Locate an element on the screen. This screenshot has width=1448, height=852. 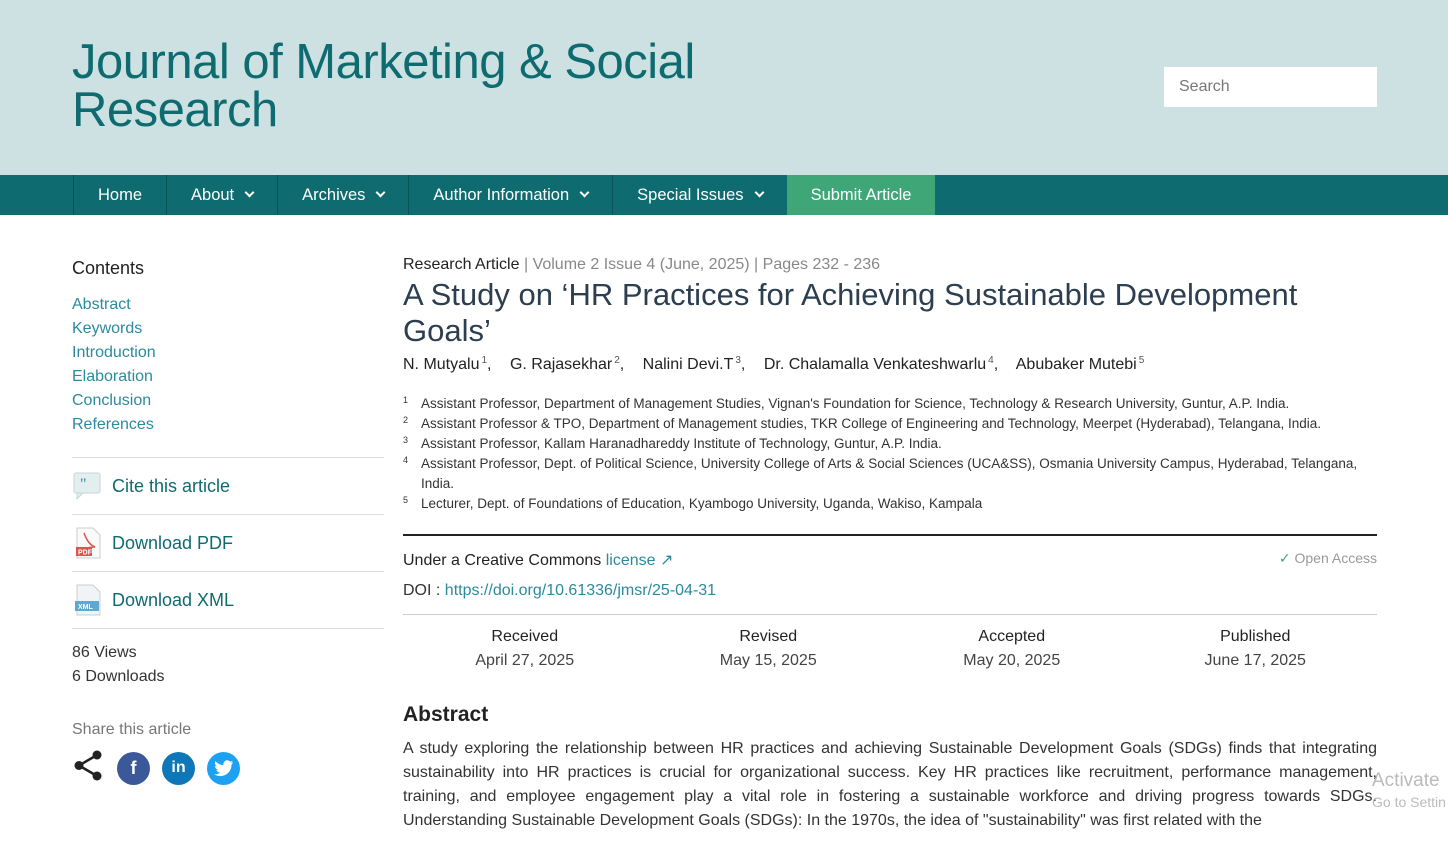
date-accepted: Accepted May 20, 2025 is located at coordinates (1012, 649).